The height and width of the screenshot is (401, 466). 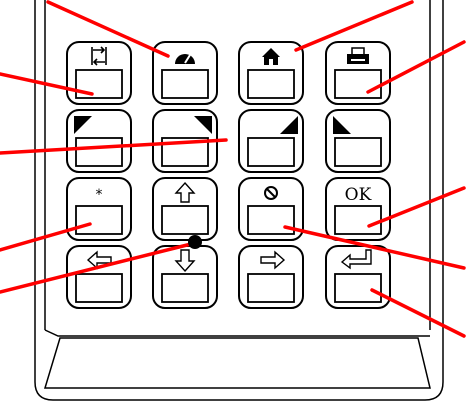 I want to click on key-left, so click(x=99, y=277).